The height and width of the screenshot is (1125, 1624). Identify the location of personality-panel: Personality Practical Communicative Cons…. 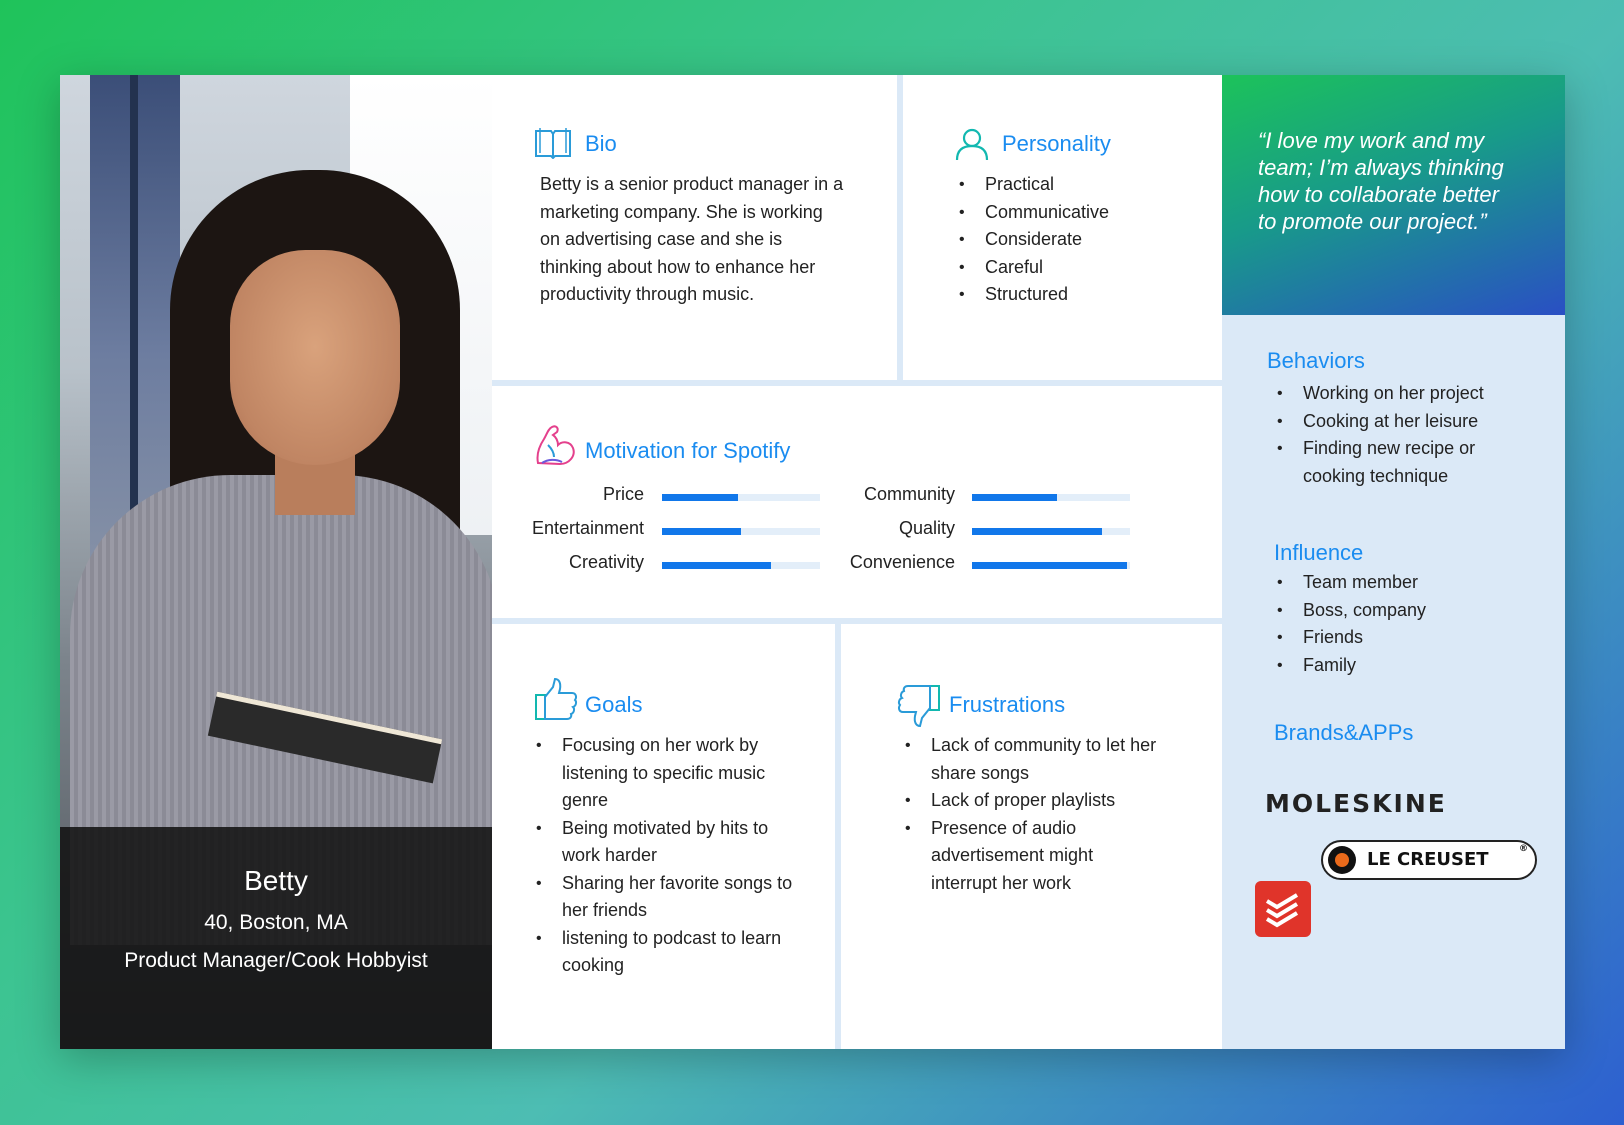
(1062, 227).